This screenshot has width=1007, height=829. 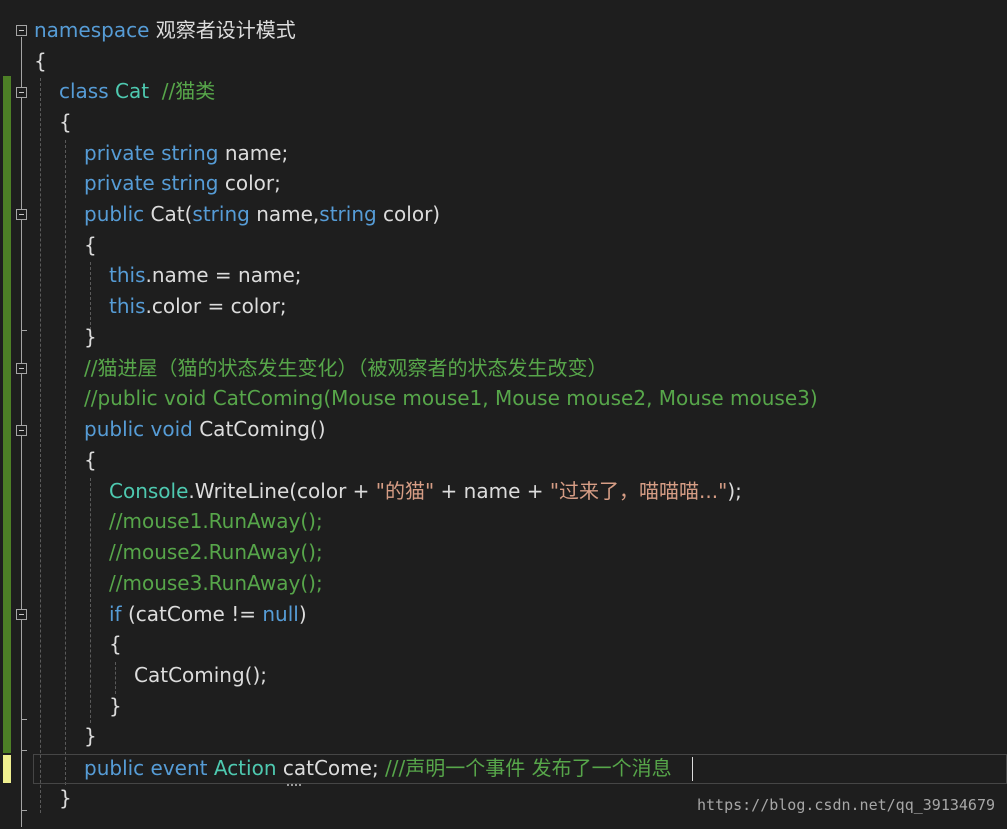 What do you see at coordinates (149, 491) in the screenshot?
I see `class-name: Console` at bounding box center [149, 491].